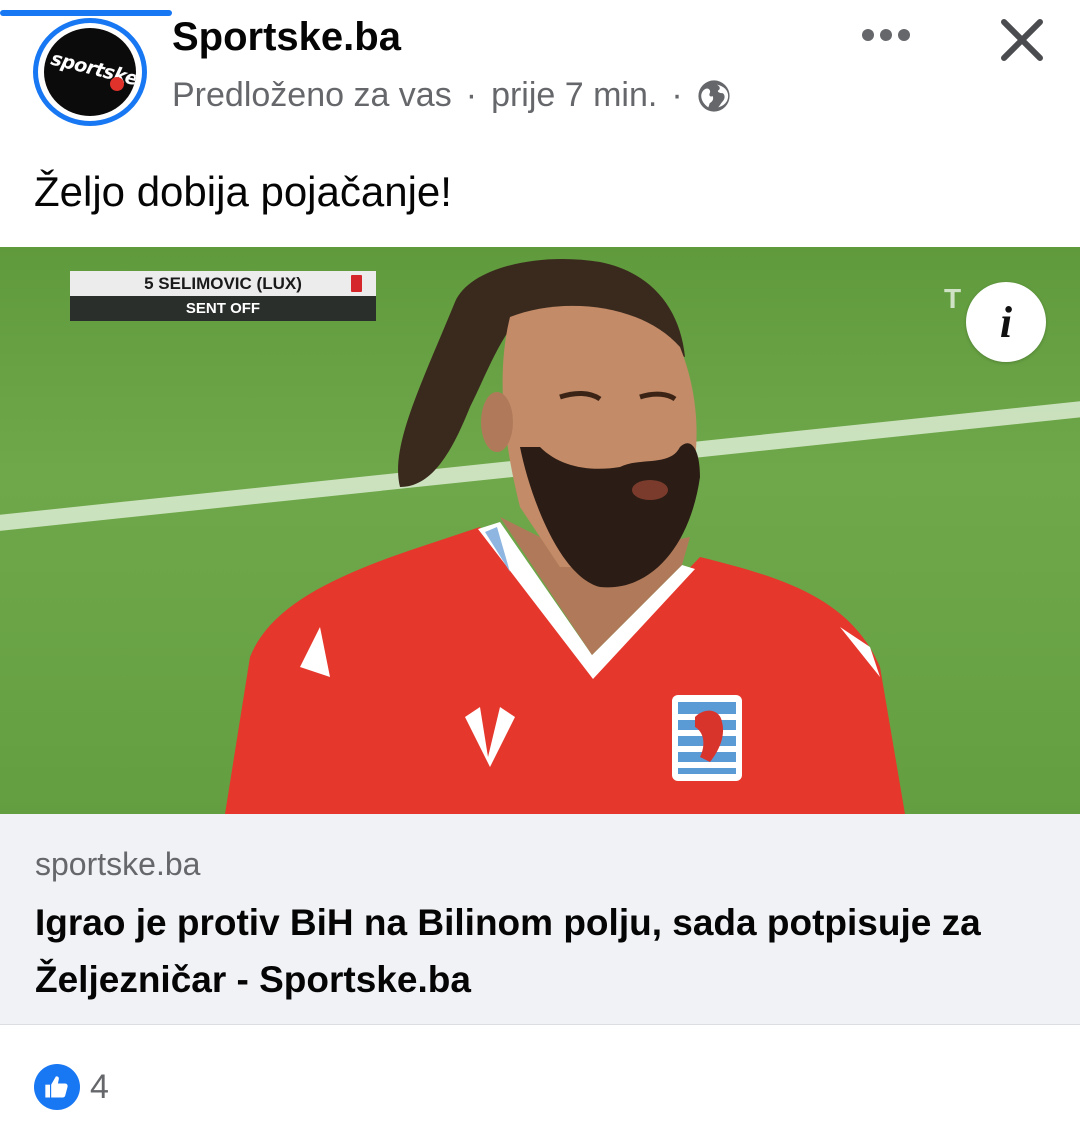 This screenshot has height=1146, width=1080. Describe the element at coordinates (714, 96) in the screenshot. I see `globe-icon` at that location.